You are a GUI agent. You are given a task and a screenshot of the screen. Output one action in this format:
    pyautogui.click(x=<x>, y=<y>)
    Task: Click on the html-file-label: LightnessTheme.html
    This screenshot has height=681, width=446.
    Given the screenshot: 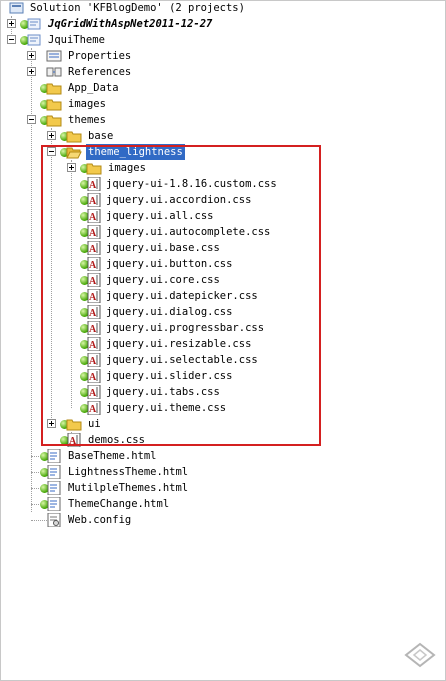 What is the action you would take?
    pyautogui.click(x=128, y=472)
    